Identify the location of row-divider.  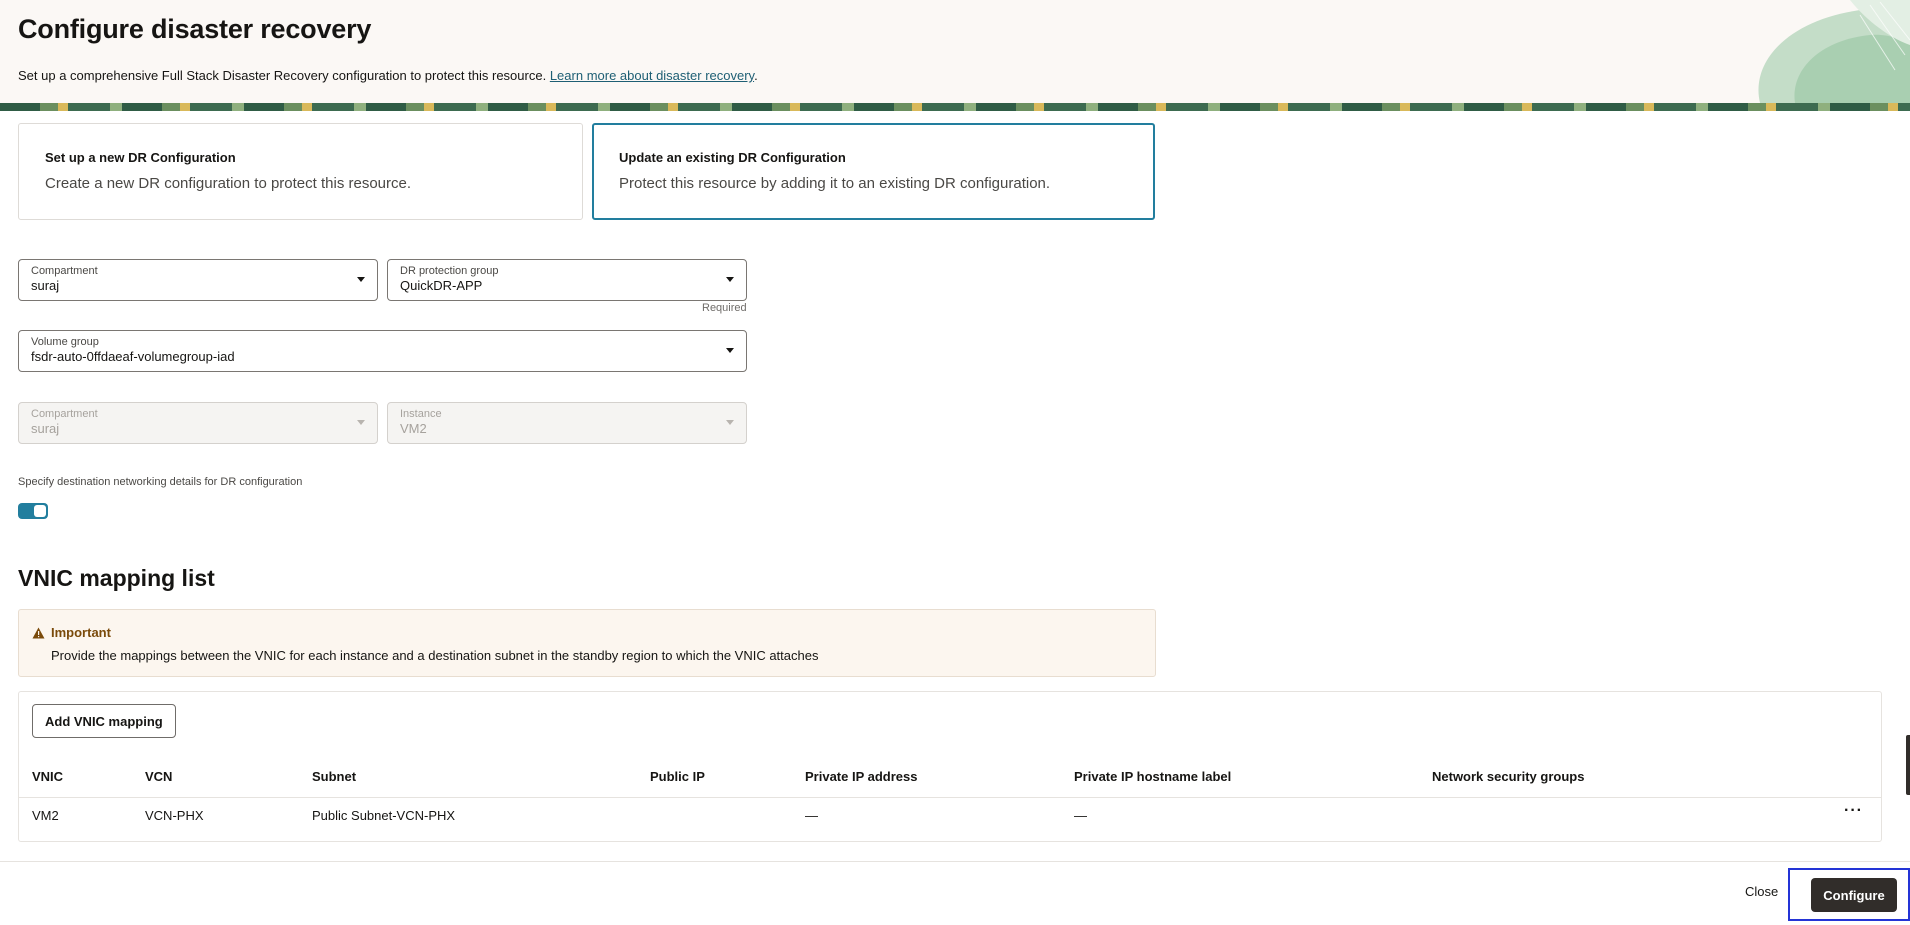
(950, 797).